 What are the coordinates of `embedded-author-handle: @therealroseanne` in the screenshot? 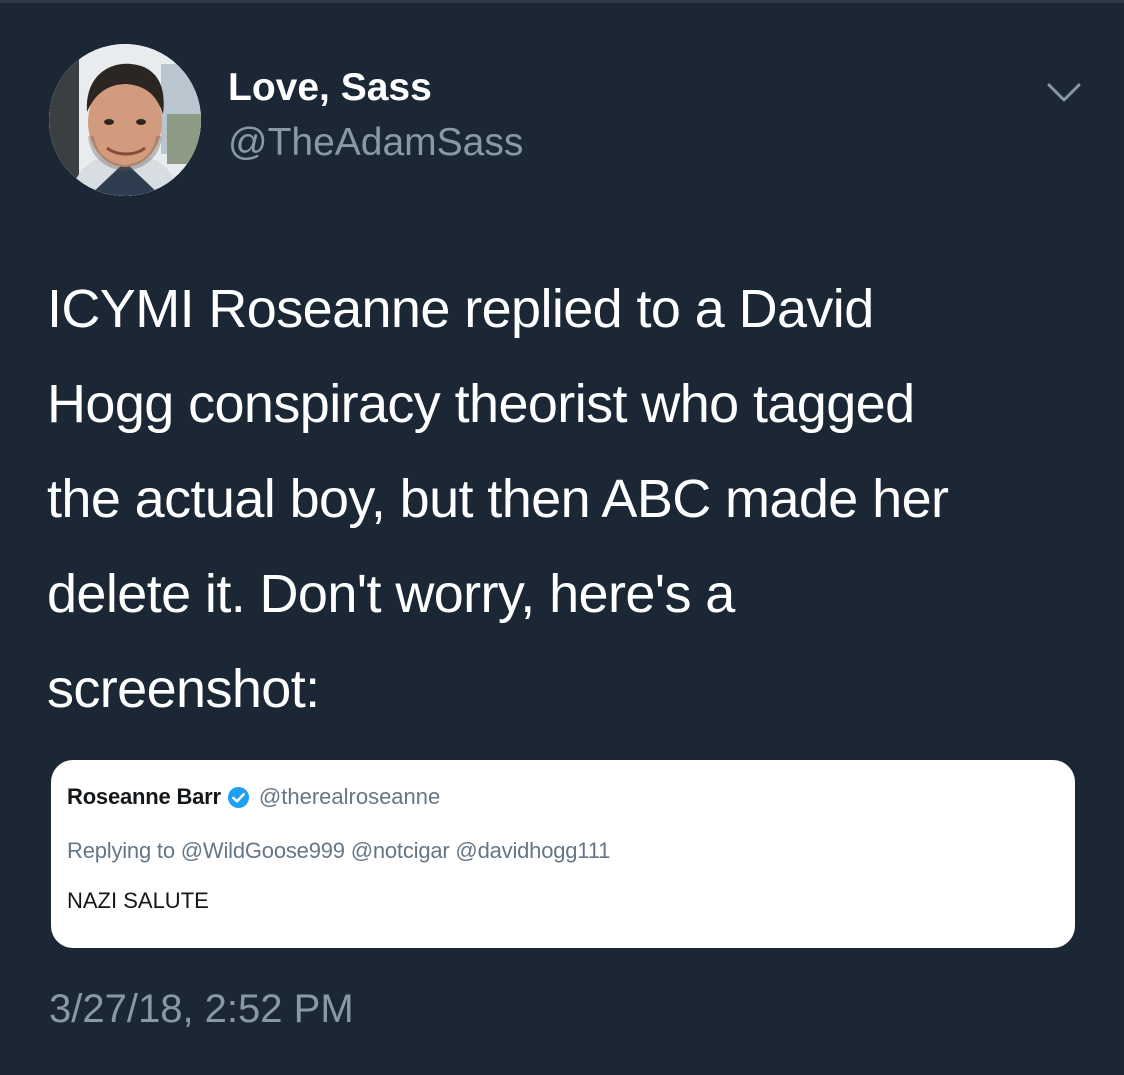 It's located at (349, 796).